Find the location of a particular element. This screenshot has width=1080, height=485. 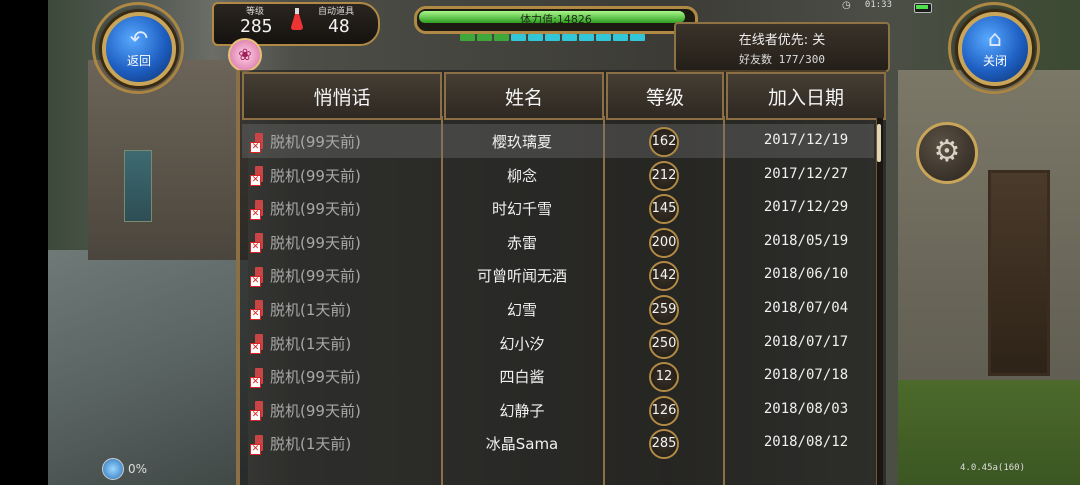

loading-percent: 0% is located at coordinates (138, 469).